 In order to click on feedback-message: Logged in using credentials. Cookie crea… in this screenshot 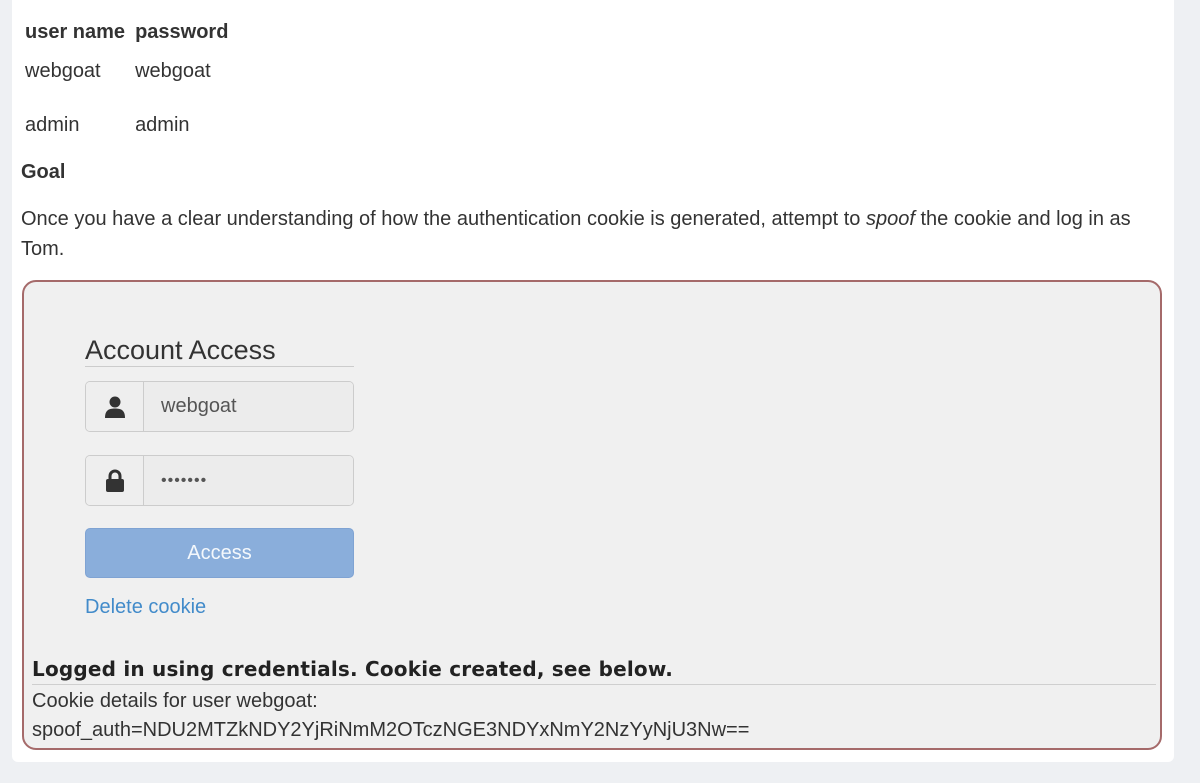, I will do `click(594, 671)`.